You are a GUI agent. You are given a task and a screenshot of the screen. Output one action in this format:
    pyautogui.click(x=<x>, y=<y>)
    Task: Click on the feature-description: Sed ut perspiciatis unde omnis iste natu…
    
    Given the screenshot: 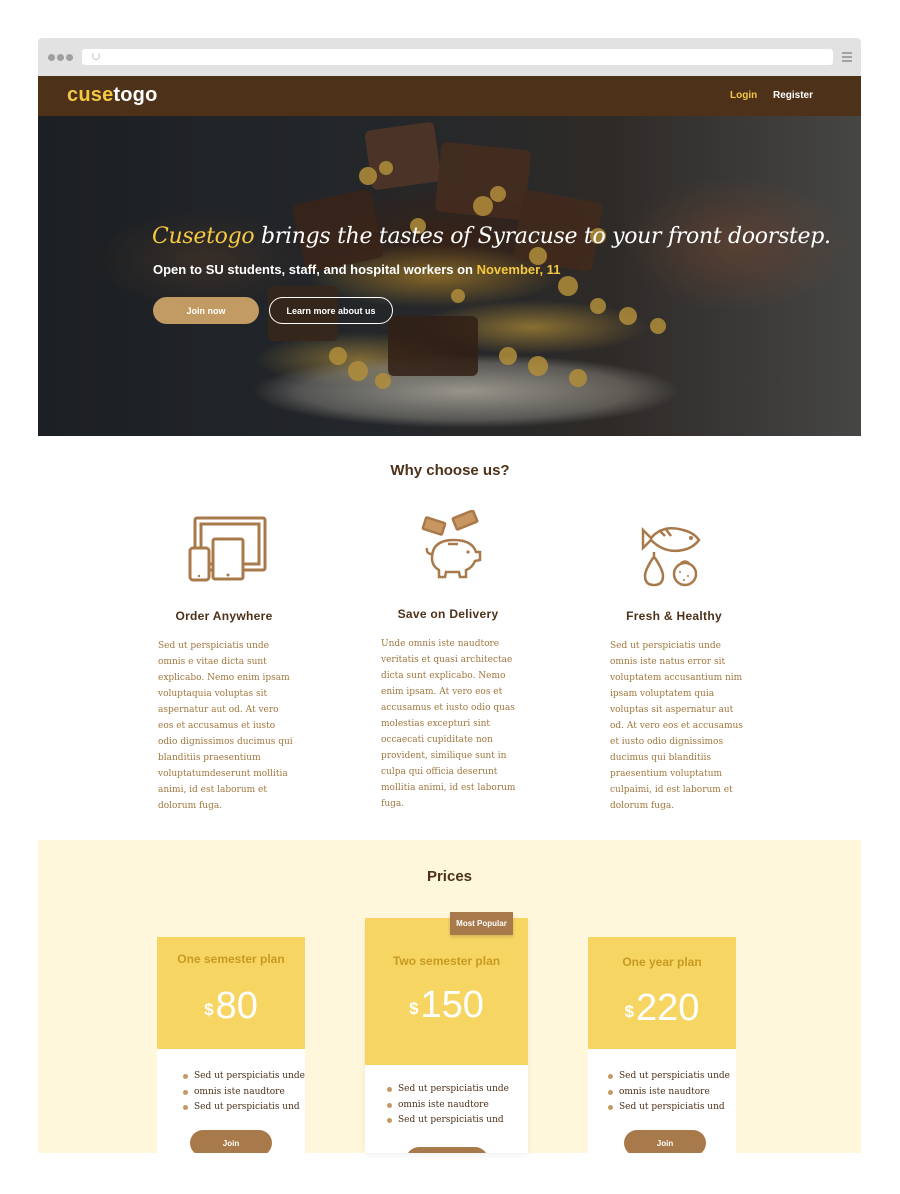 What is the action you would take?
    pyautogui.click(x=676, y=726)
    